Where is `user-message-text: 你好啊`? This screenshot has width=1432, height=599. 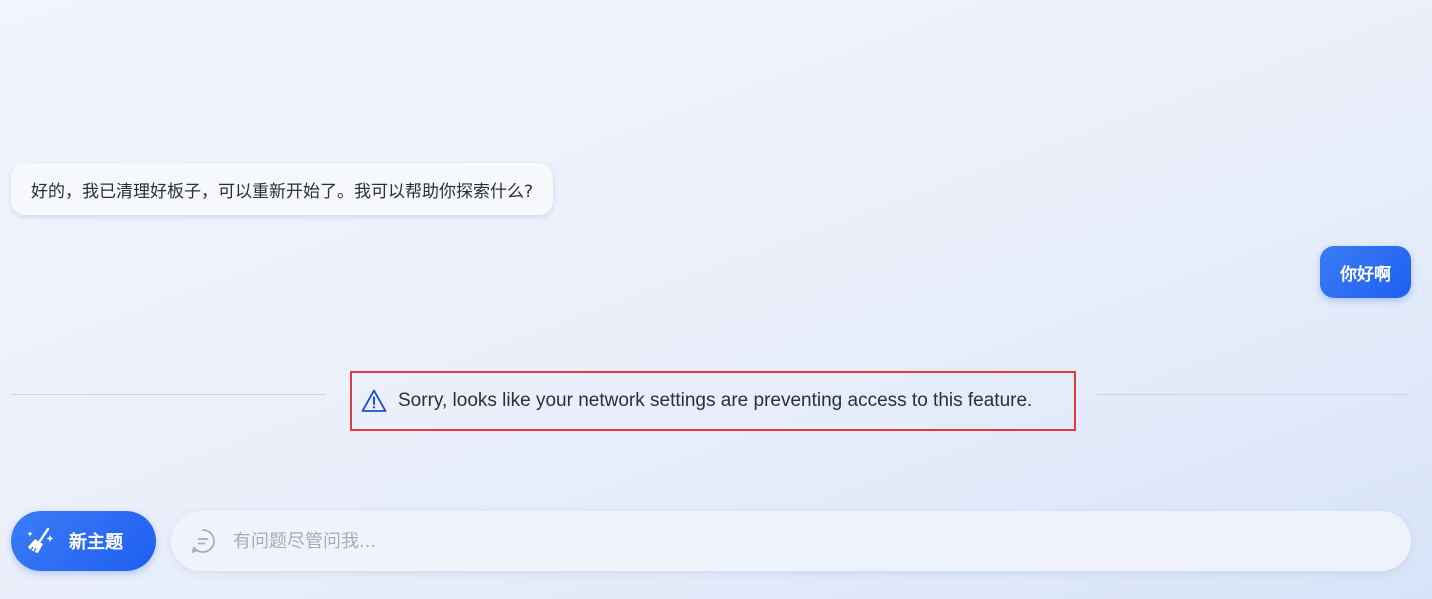 user-message-text: 你好啊 is located at coordinates (1365, 274).